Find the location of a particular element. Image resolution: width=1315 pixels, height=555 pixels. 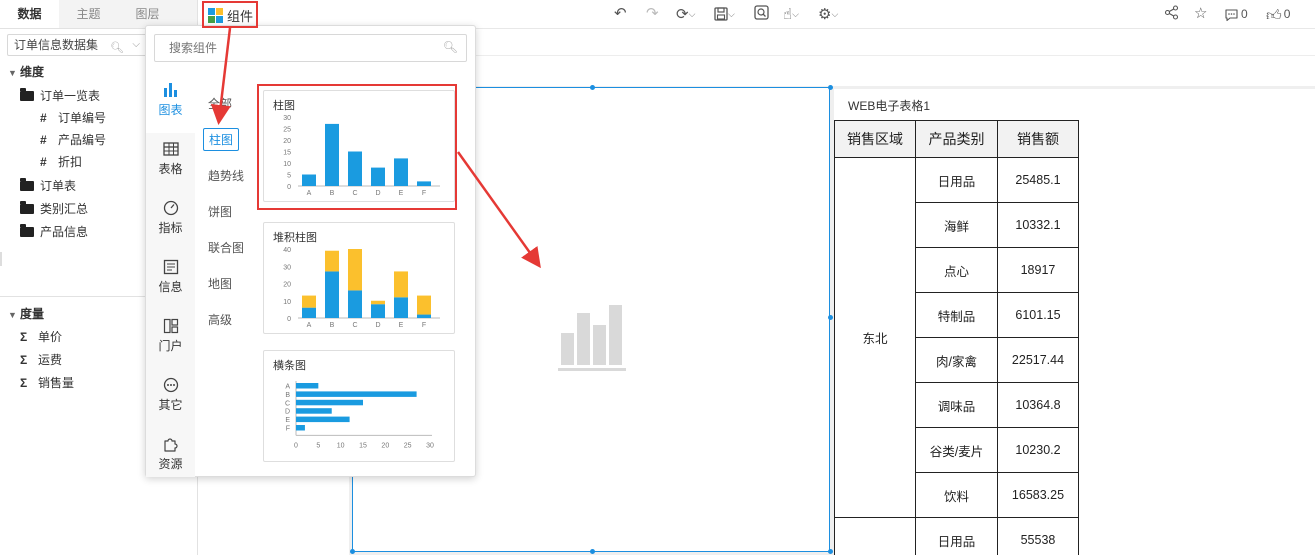

resize-handle-bottom-left is located at coordinates (352, 551).